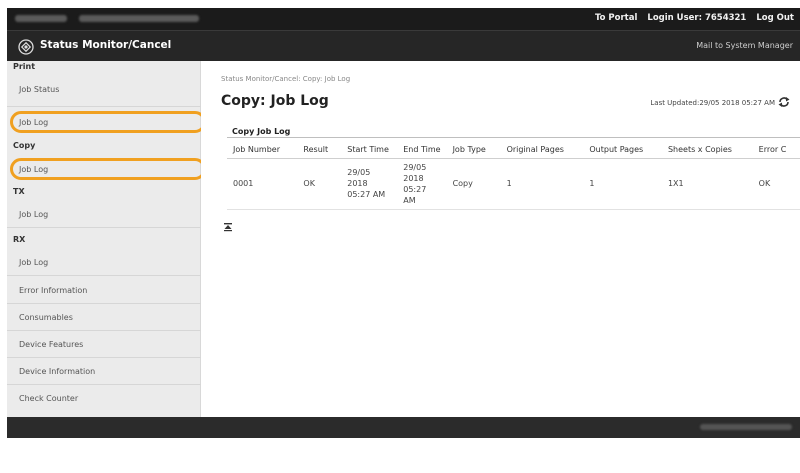  What do you see at coordinates (51, 344) in the screenshot?
I see `sidebar-item-device-features: Device Features` at bounding box center [51, 344].